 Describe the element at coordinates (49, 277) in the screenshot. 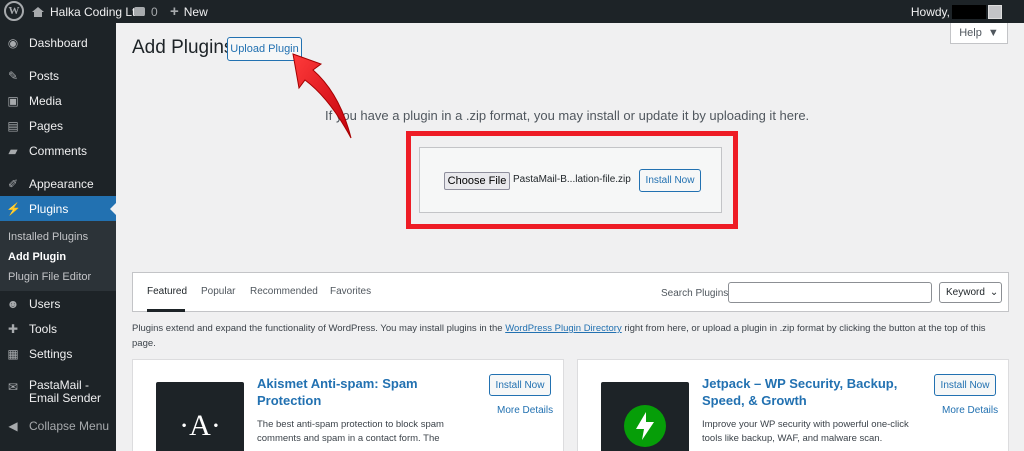

I see `submenu-plugin-file-editor: Plugin File Editor` at that location.